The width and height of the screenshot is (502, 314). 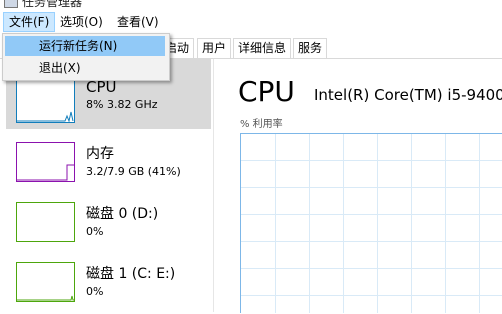 What do you see at coordinates (122, 104) in the screenshot?
I see `resource-value-cpu: 8% 3.82 GHz` at bounding box center [122, 104].